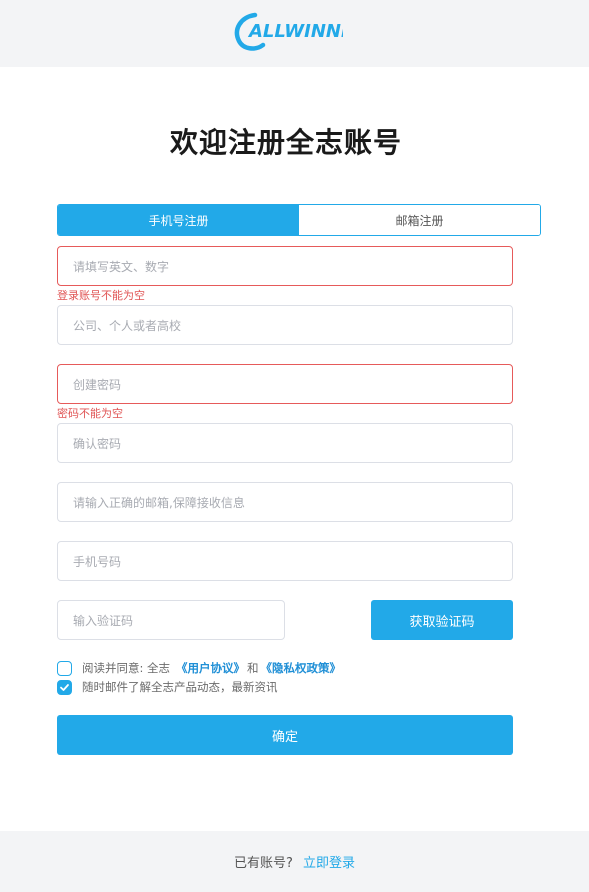  Describe the element at coordinates (442, 620) in the screenshot. I see `get-code-button: 获取验证码` at that location.